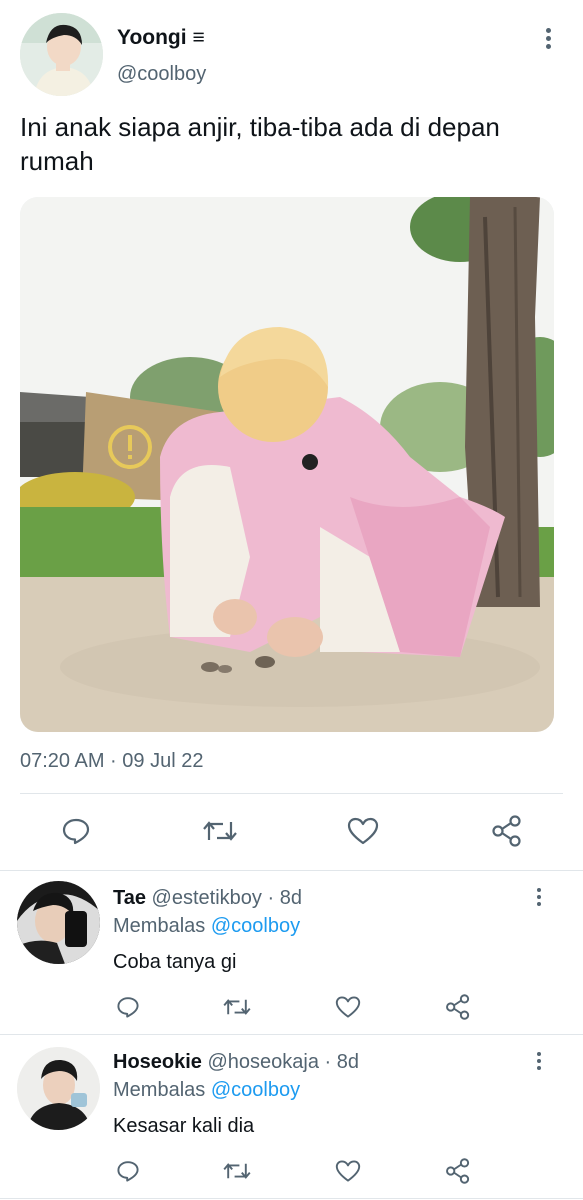  I want to click on reply-header: Hoseokie @hoseokaja · 8d, so click(236, 1062).